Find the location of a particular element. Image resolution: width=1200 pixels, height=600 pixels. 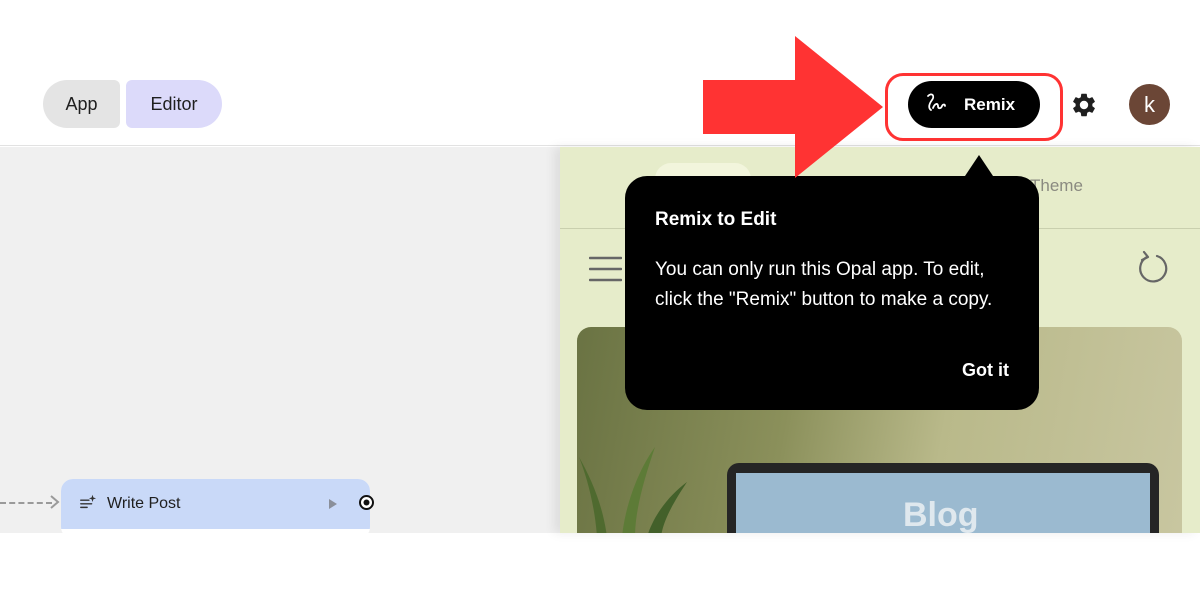

port-icon is located at coordinates (366, 502).